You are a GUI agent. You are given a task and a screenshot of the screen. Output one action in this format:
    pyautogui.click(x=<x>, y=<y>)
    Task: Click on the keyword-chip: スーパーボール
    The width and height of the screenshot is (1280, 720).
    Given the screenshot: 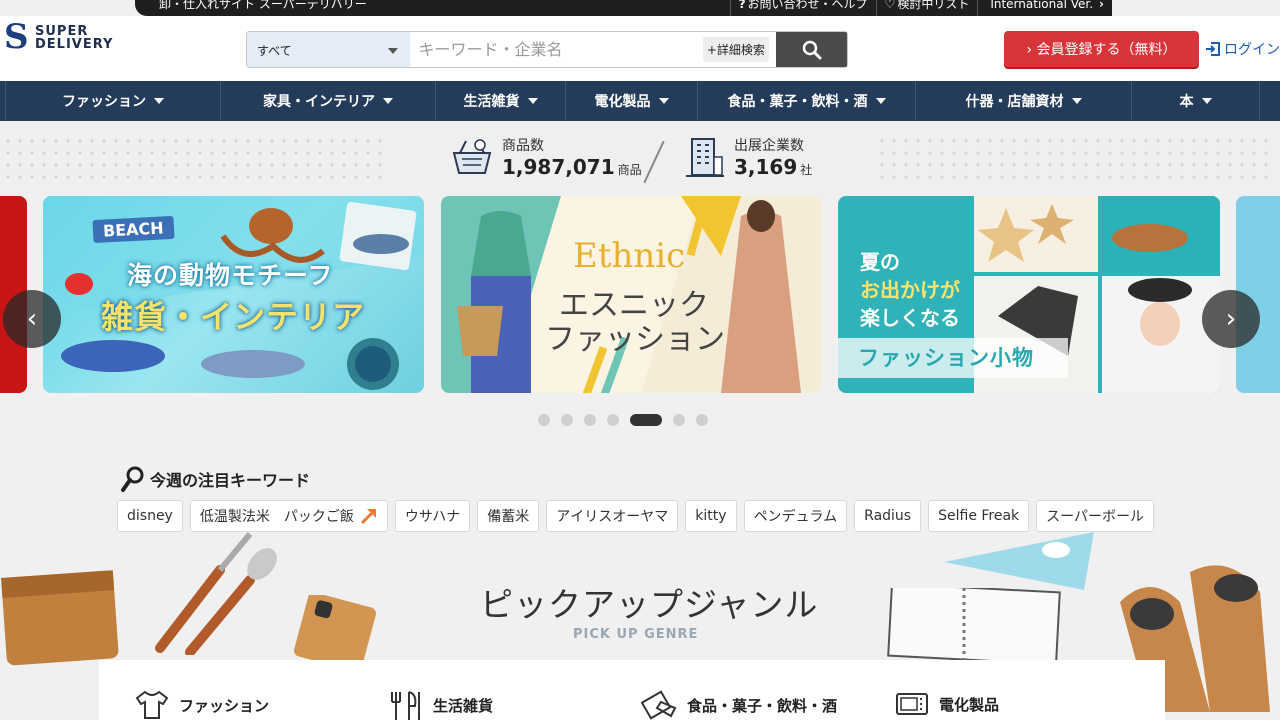 What is the action you would take?
    pyautogui.click(x=1095, y=516)
    